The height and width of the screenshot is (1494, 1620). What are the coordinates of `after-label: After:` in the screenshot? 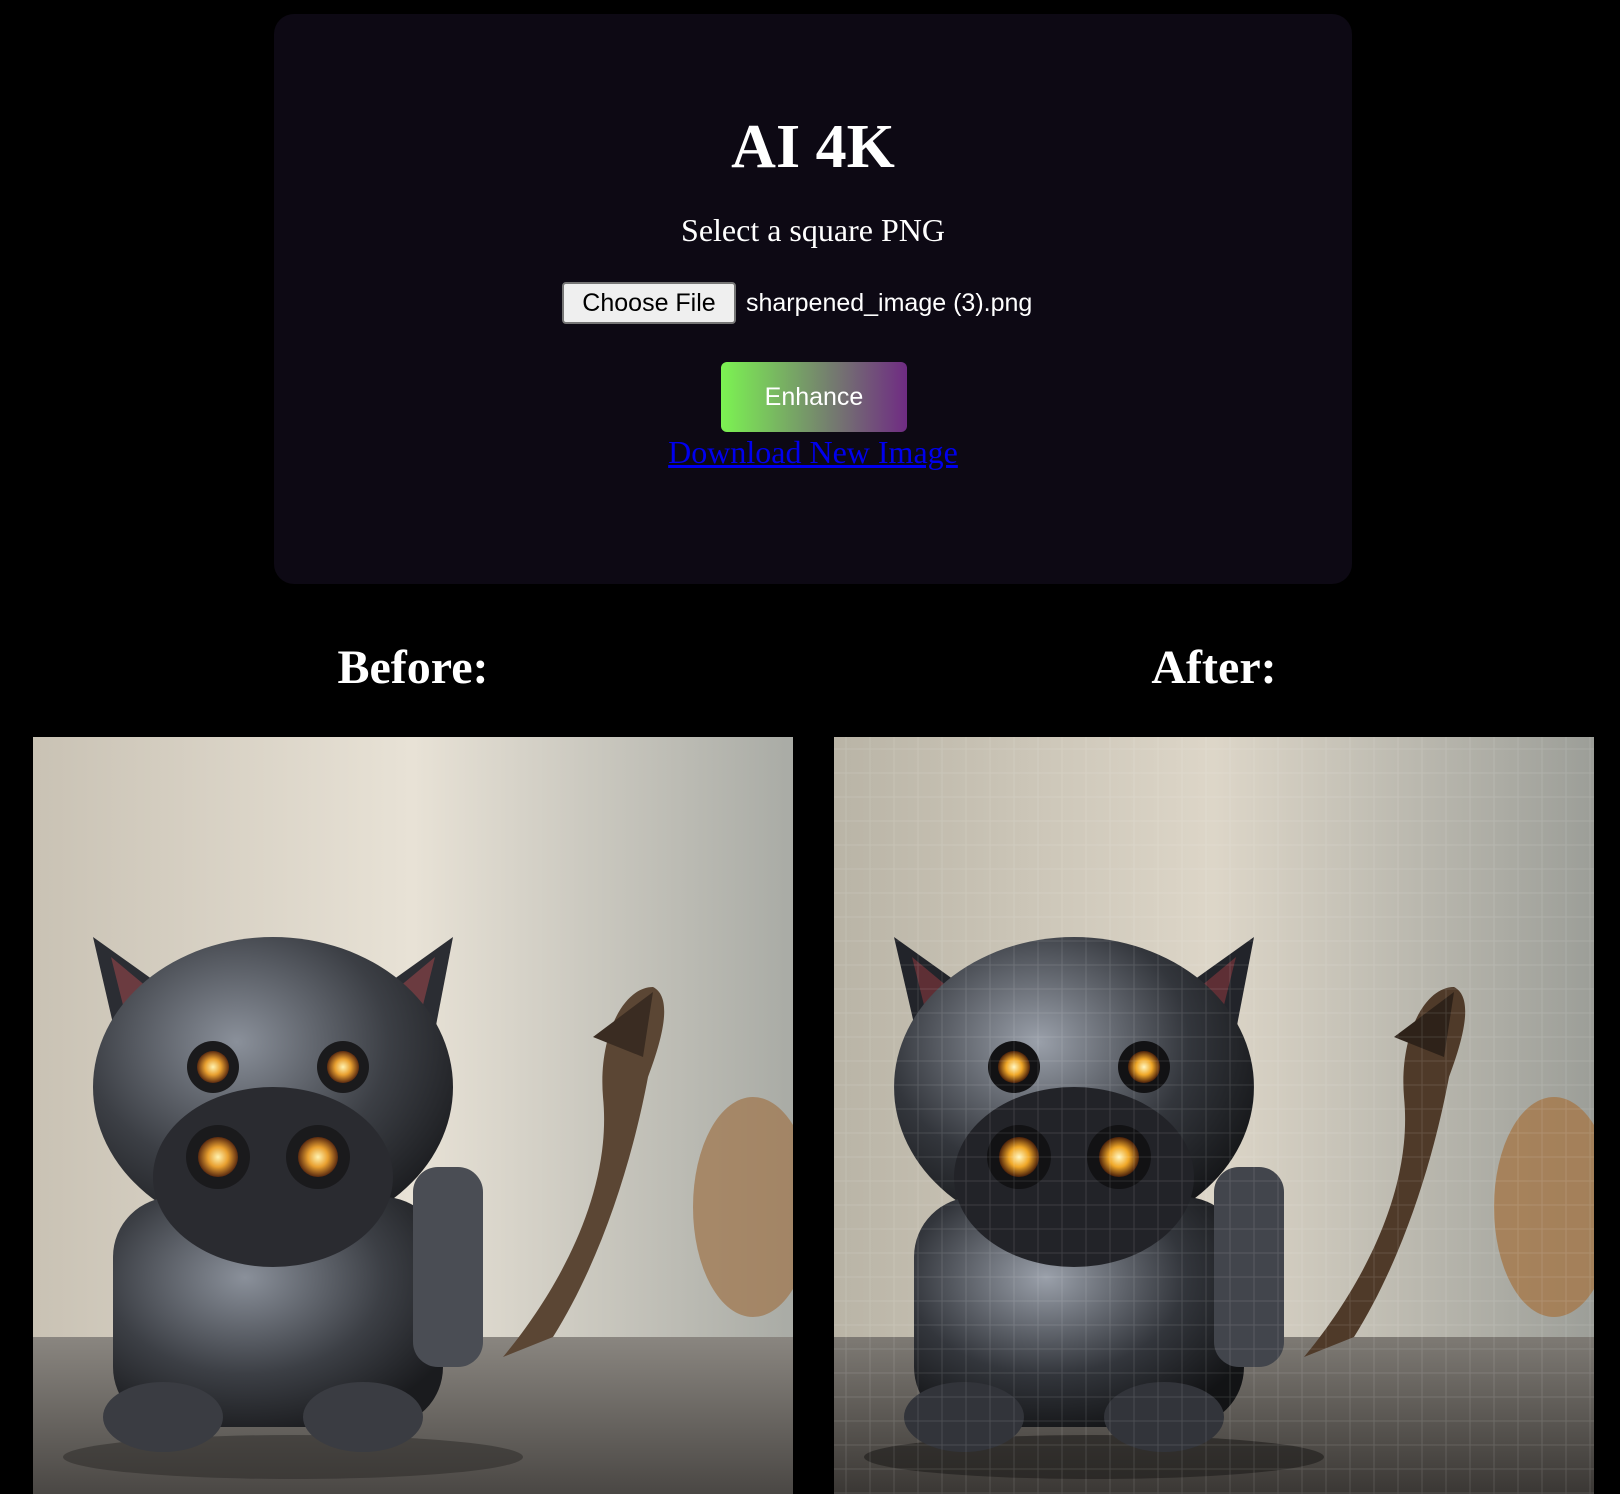 It's located at (1214, 667).